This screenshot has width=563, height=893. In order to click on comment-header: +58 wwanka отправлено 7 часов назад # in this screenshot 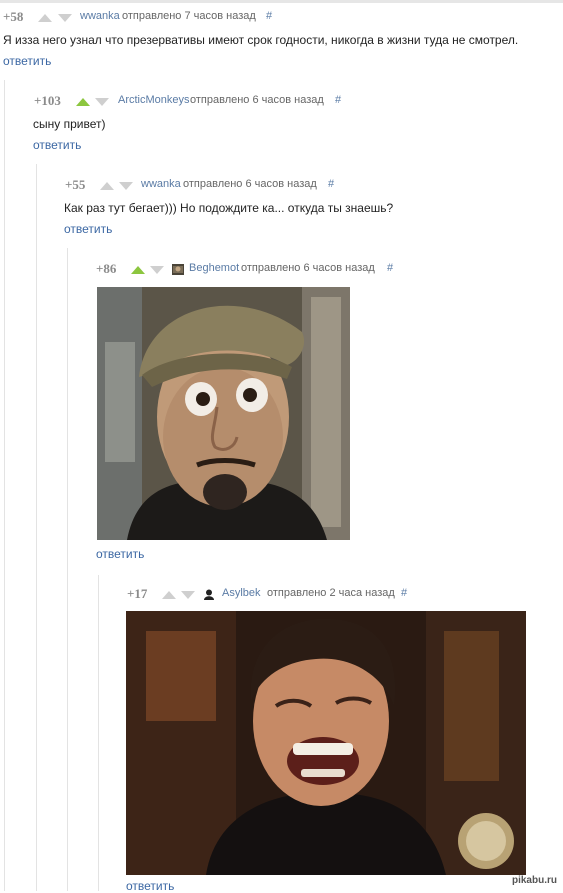, I will do `click(283, 17)`.